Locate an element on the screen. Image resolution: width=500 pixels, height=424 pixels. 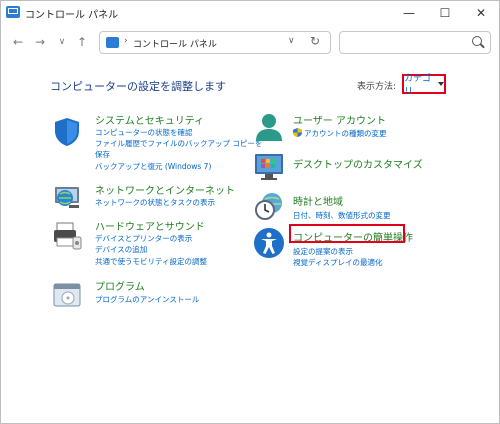
user-icon is located at coordinates (269, 127).